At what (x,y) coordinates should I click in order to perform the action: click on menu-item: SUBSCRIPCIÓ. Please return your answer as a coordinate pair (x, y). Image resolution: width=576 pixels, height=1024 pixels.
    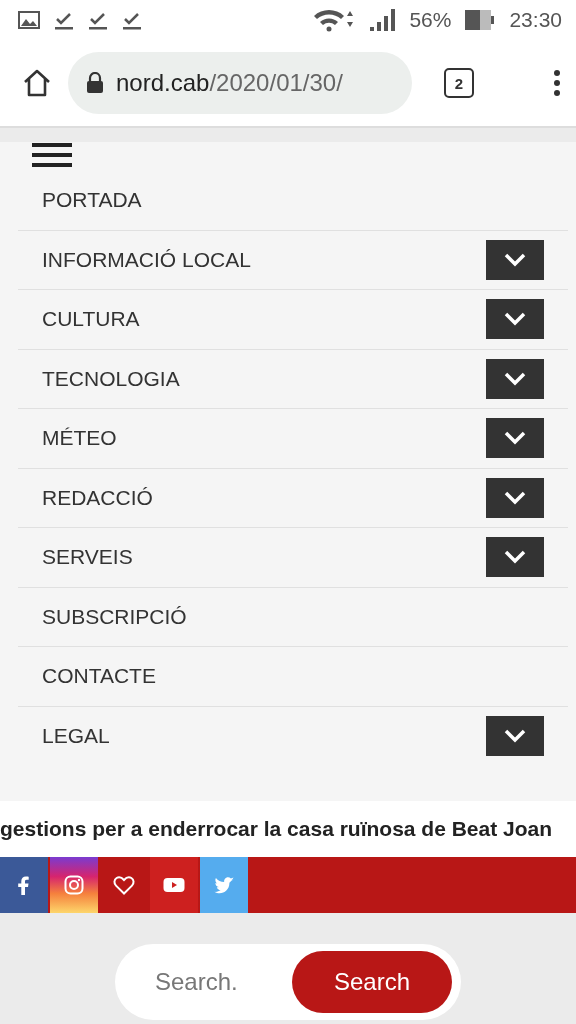
    Looking at the image, I should click on (293, 616).